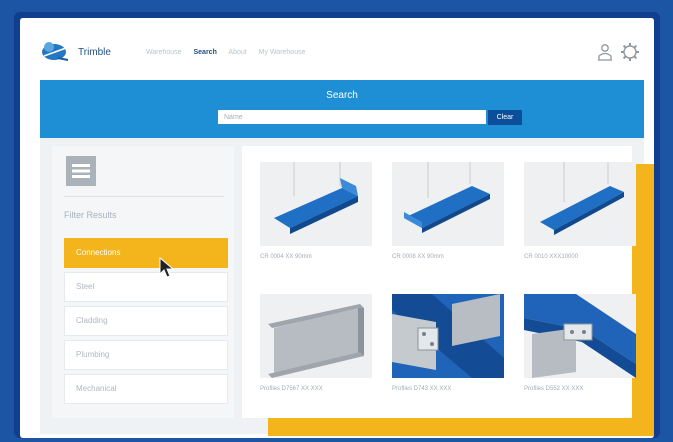  I want to click on product-name: CR 0004 XX 90mm, so click(286, 257).